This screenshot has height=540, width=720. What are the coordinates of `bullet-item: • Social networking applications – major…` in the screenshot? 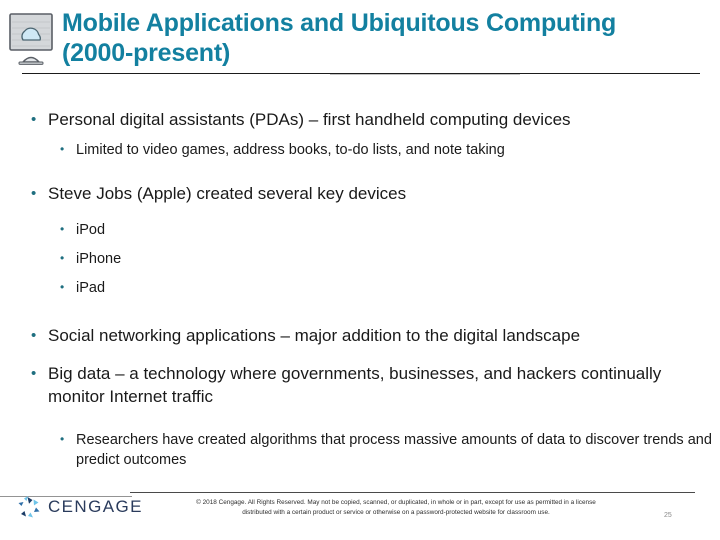 It's located at (360, 335).